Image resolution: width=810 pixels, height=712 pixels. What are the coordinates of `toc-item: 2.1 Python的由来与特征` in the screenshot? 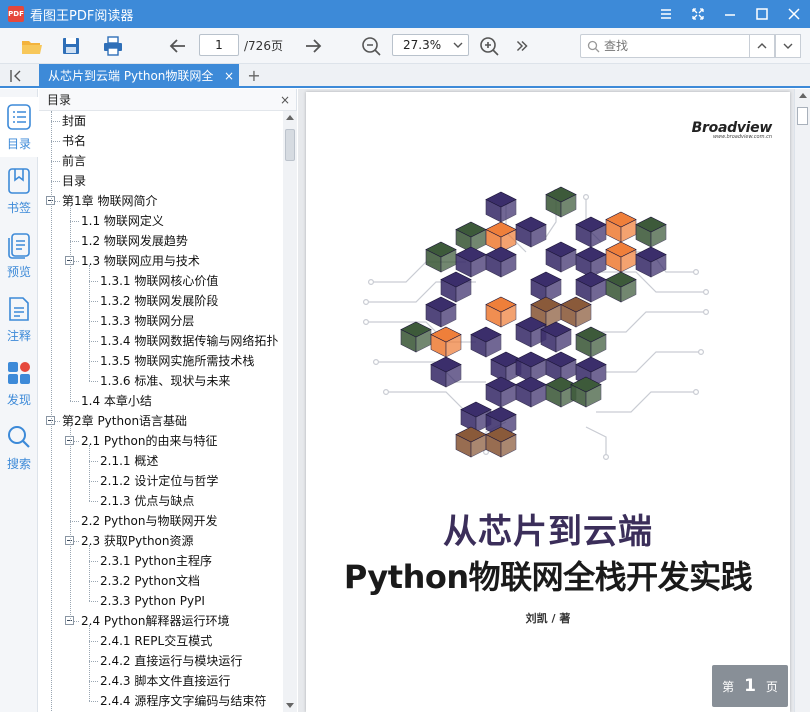 It's located at (149, 441).